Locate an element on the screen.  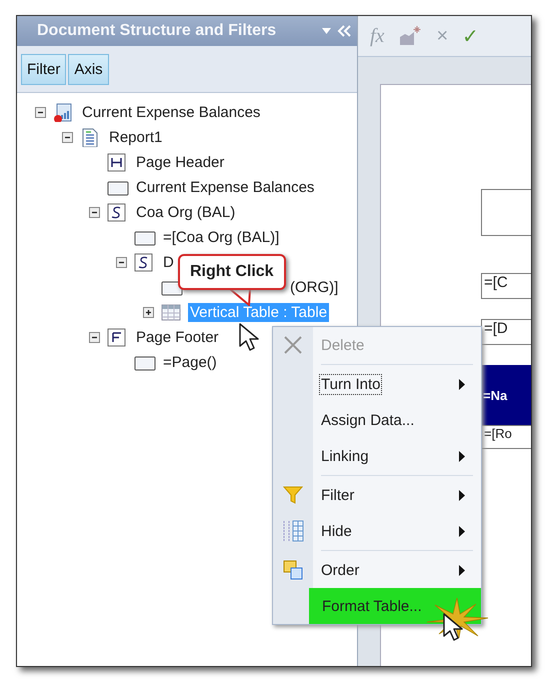
tree-item: Report1 is located at coordinates (135, 137).